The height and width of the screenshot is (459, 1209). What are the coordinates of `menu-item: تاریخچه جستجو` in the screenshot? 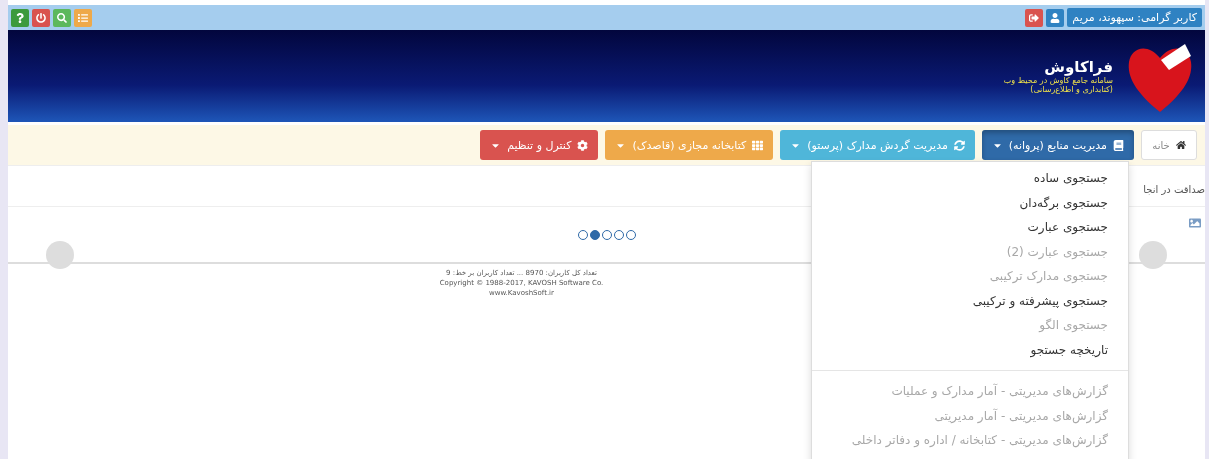 It's located at (970, 349).